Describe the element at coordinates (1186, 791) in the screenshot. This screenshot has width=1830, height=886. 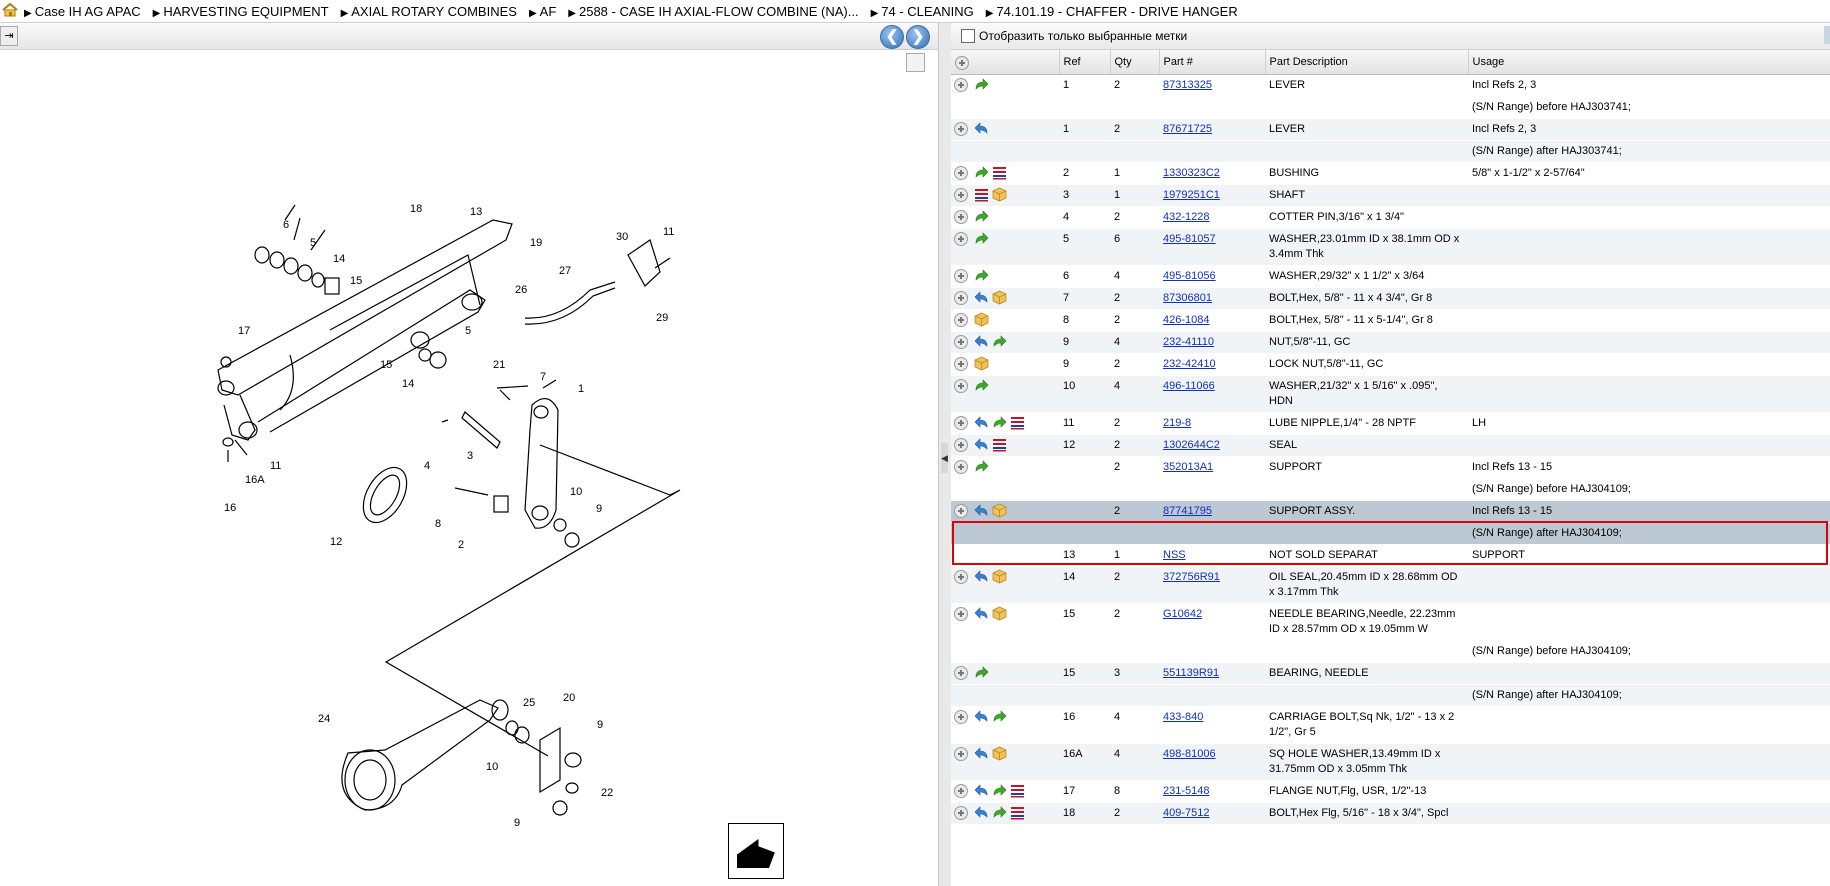
I see `part-number-link: 231-5148` at that location.